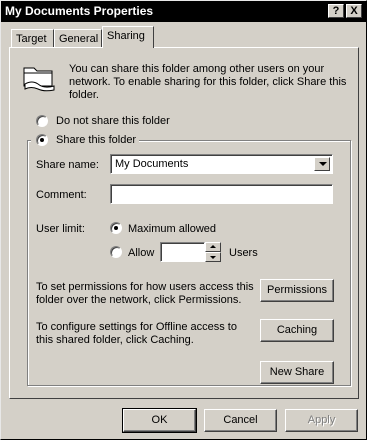  I want to click on tab-target: Target, so click(32, 38).